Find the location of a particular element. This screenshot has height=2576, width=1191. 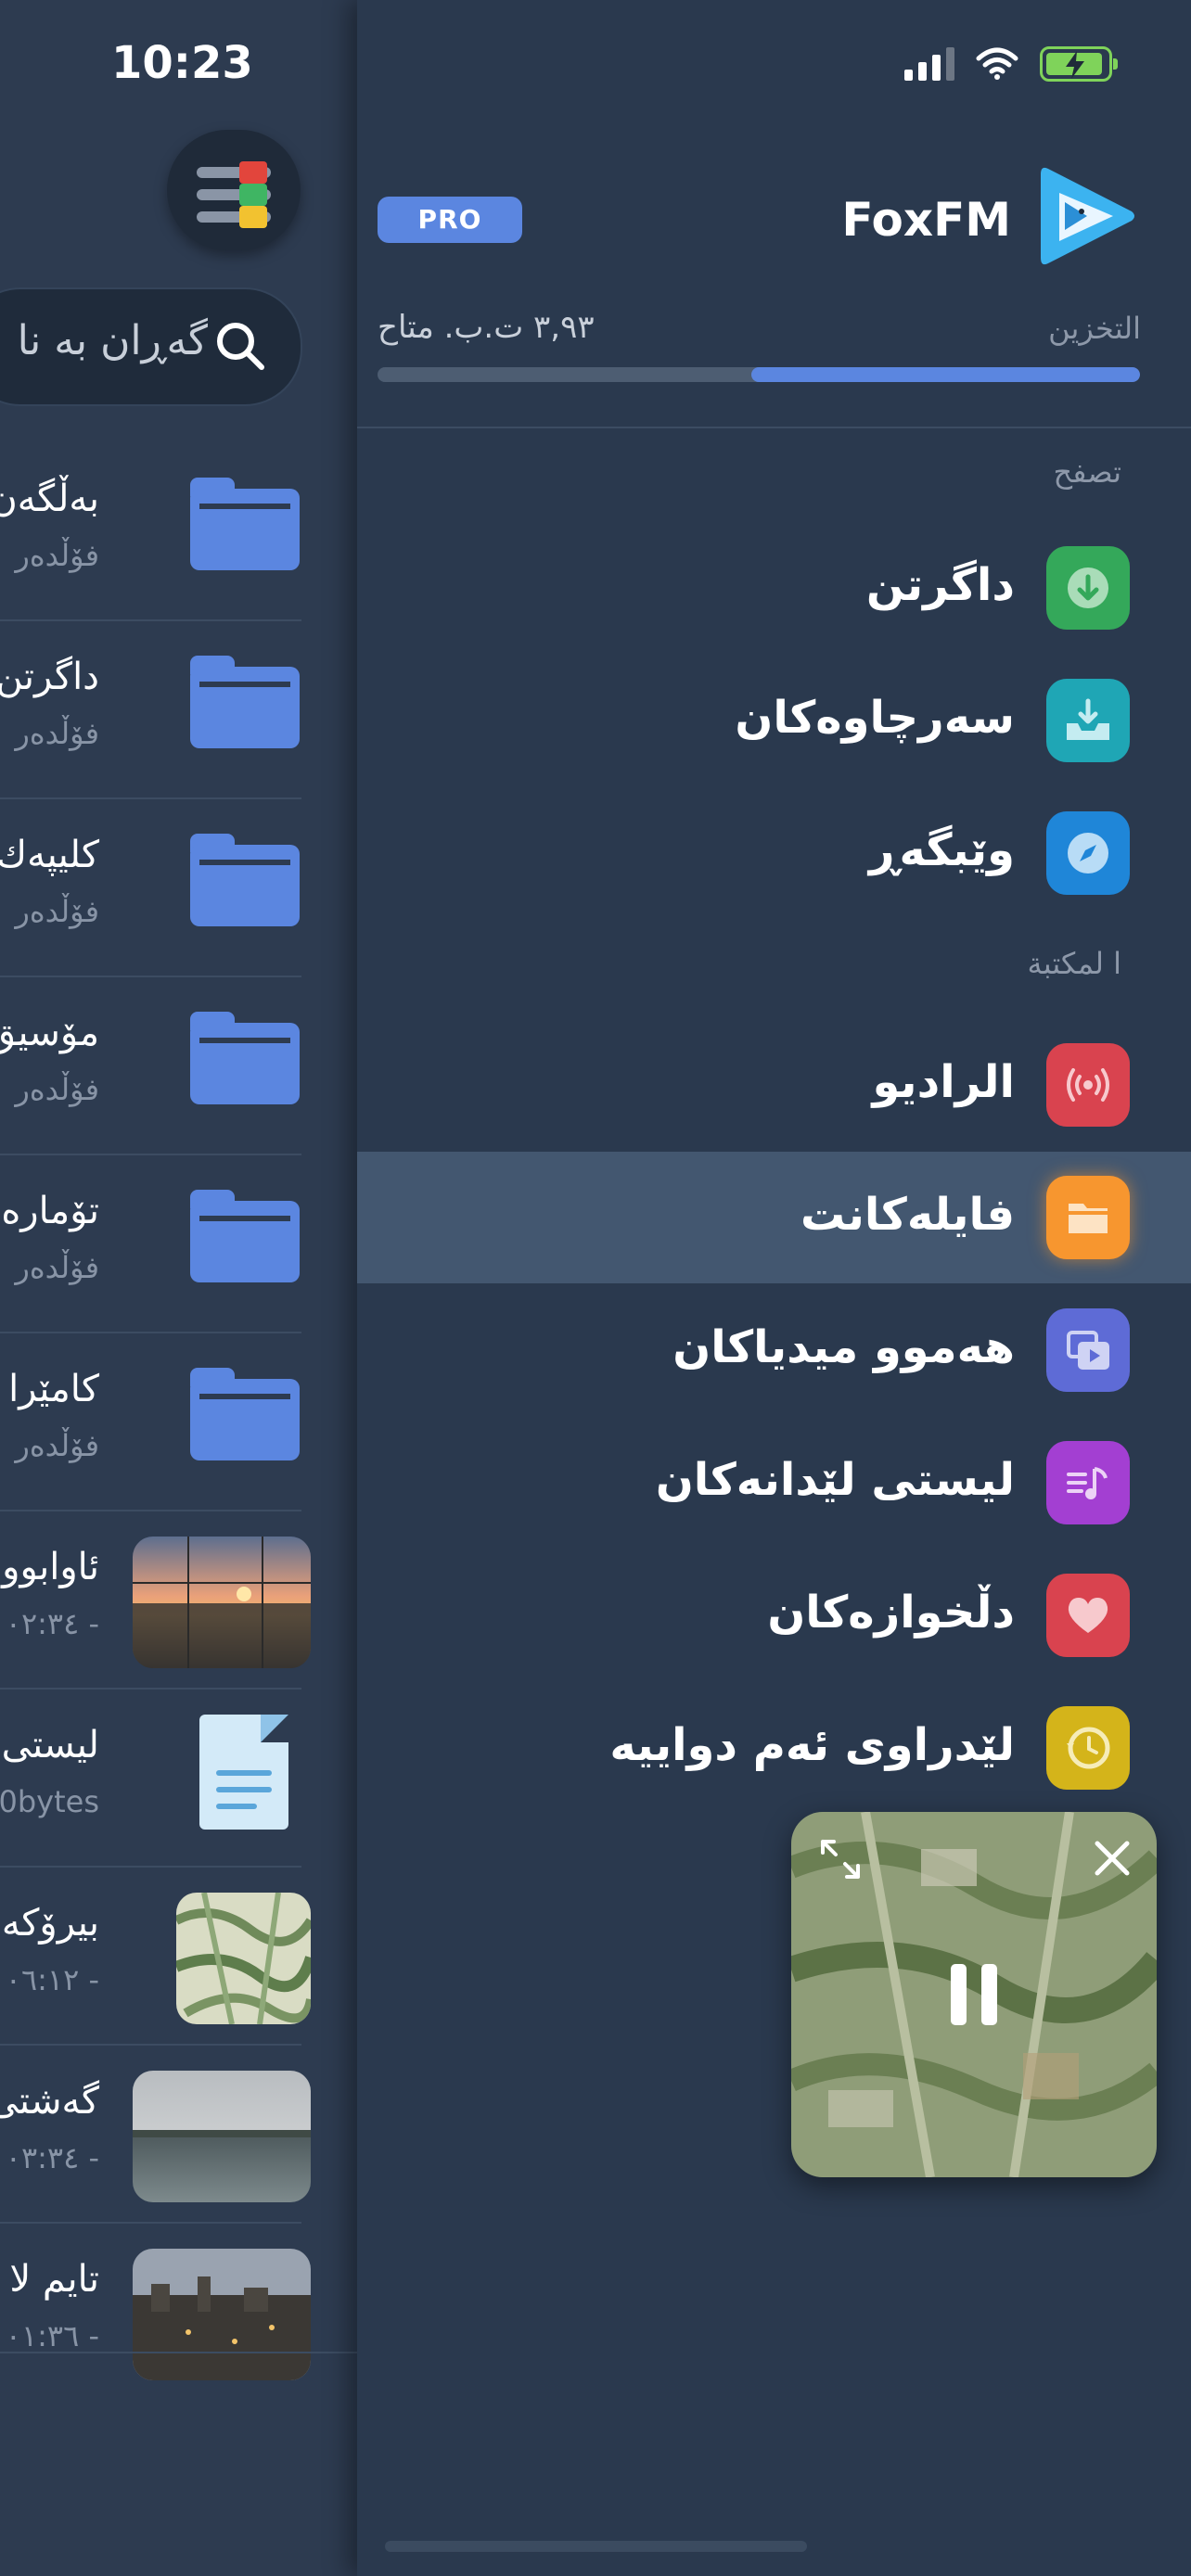

signal-icon is located at coordinates (929, 64).